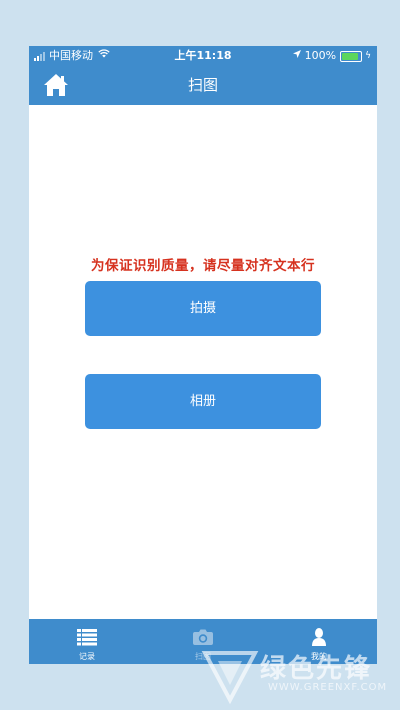  What do you see at coordinates (203, 401) in the screenshot?
I see `album-button: 相册` at bounding box center [203, 401].